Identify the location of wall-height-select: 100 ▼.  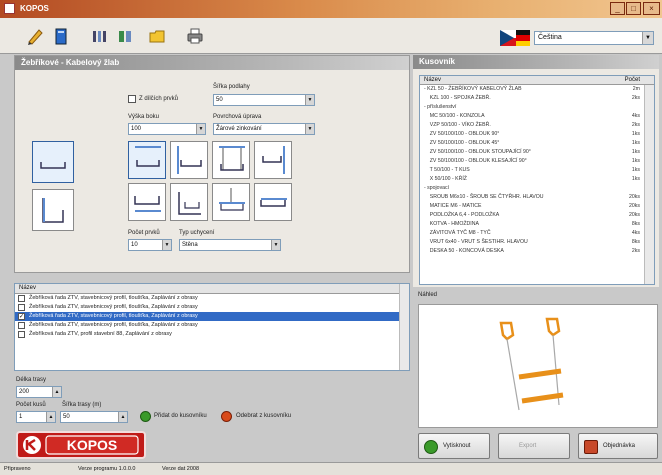
(167, 129).